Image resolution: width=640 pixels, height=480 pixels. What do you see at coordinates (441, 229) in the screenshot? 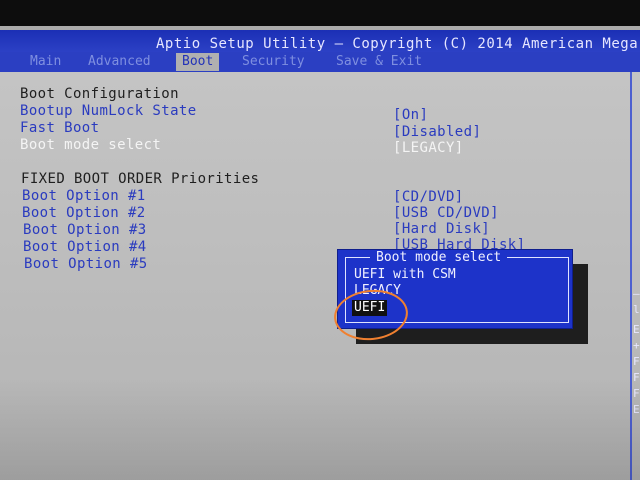
I see `boot-option-3-value: [Hard Disk]` at bounding box center [441, 229].